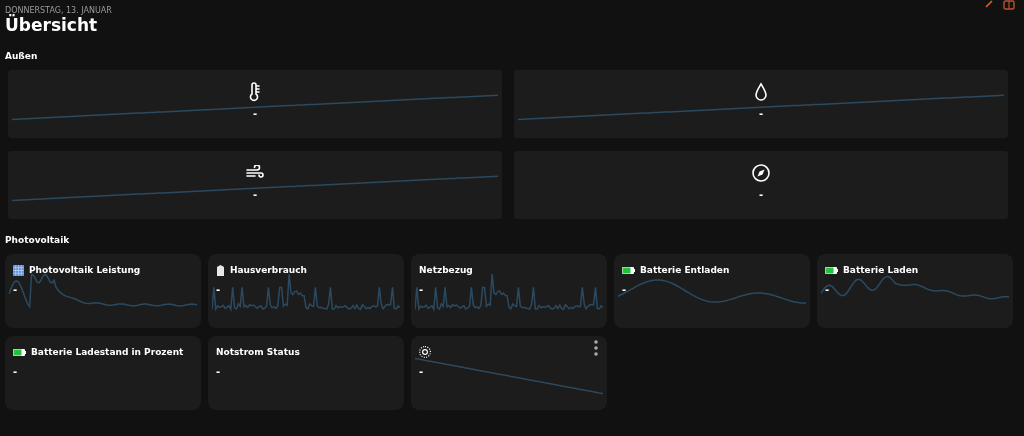 The width and height of the screenshot is (1024, 436). I want to click on sensor-name: Photovoltaik Leistung, so click(85, 270).